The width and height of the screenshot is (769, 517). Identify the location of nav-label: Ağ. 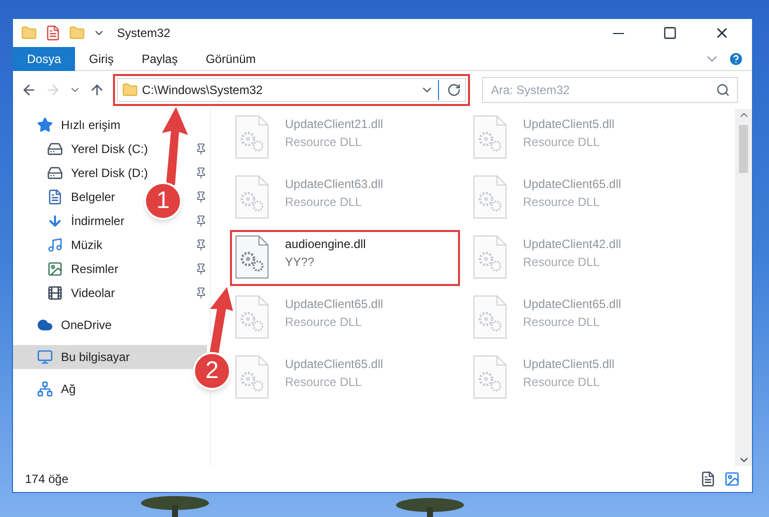
(69, 389).